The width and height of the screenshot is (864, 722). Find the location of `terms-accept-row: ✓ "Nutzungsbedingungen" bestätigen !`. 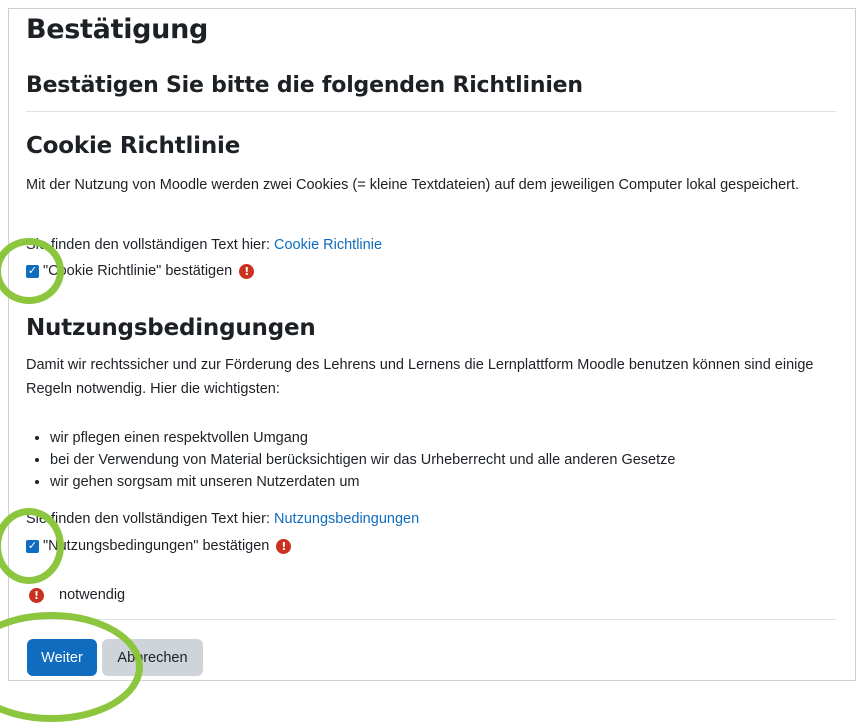

terms-accept-row: ✓ "Nutzungsbedingungen" bestätigen ! is located at coordinates (159, 546).